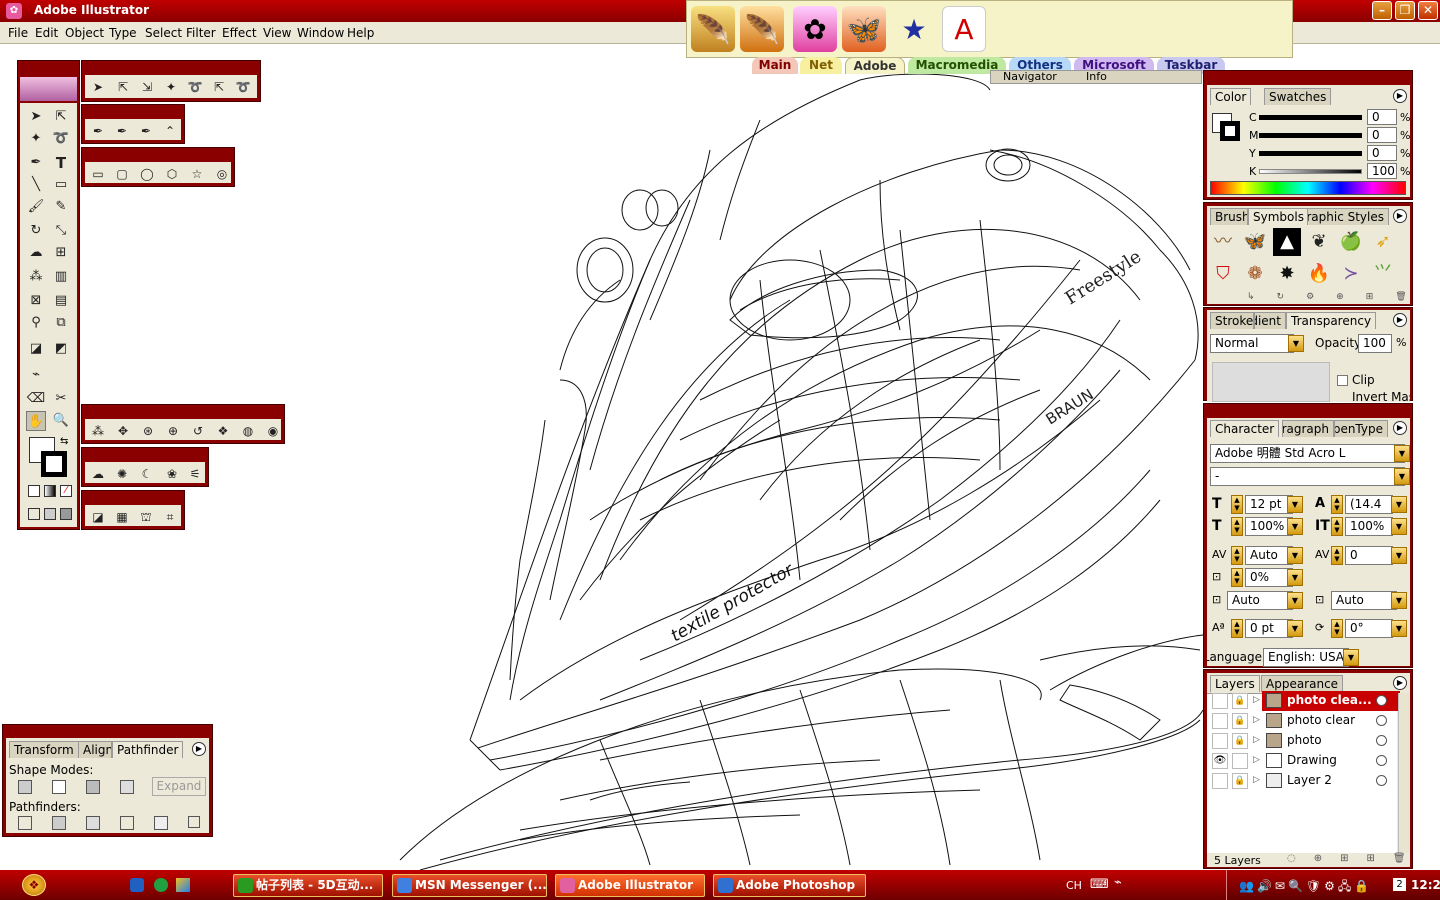 The width and height of the screenshot is (1440, 900). I want to click on crop-icon, so click(127, 823).